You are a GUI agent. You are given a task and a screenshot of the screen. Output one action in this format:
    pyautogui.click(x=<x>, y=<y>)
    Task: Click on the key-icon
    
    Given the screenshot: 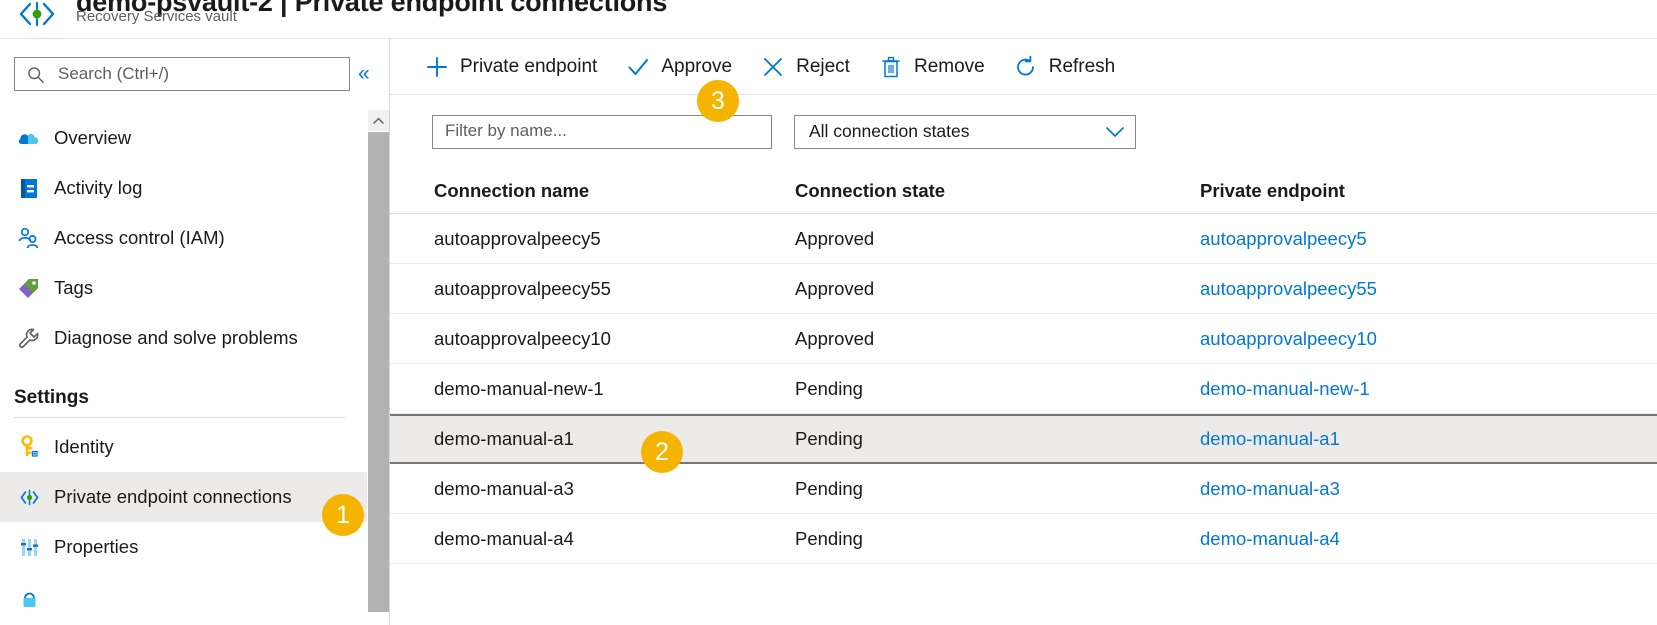 What is the action you would take?
    pyautogui.click(x=29, y=447)
    